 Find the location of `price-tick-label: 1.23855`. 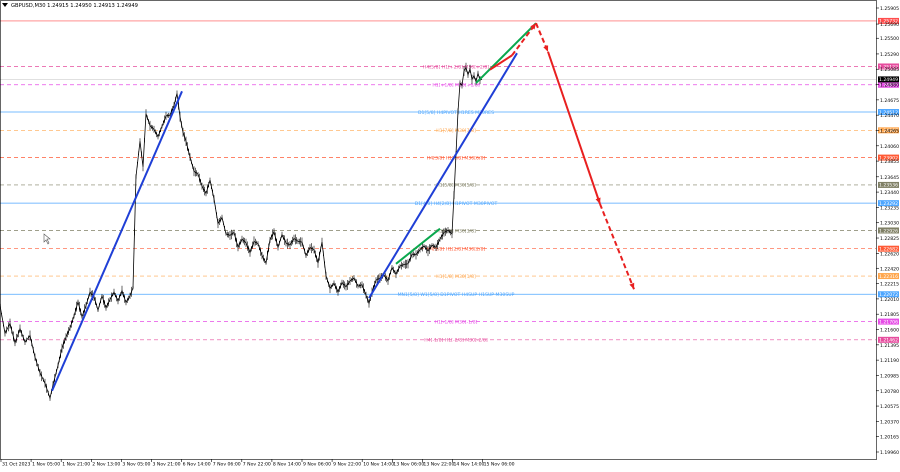

price-tick-label: 1.23855 is located at coordinates (889, 162).